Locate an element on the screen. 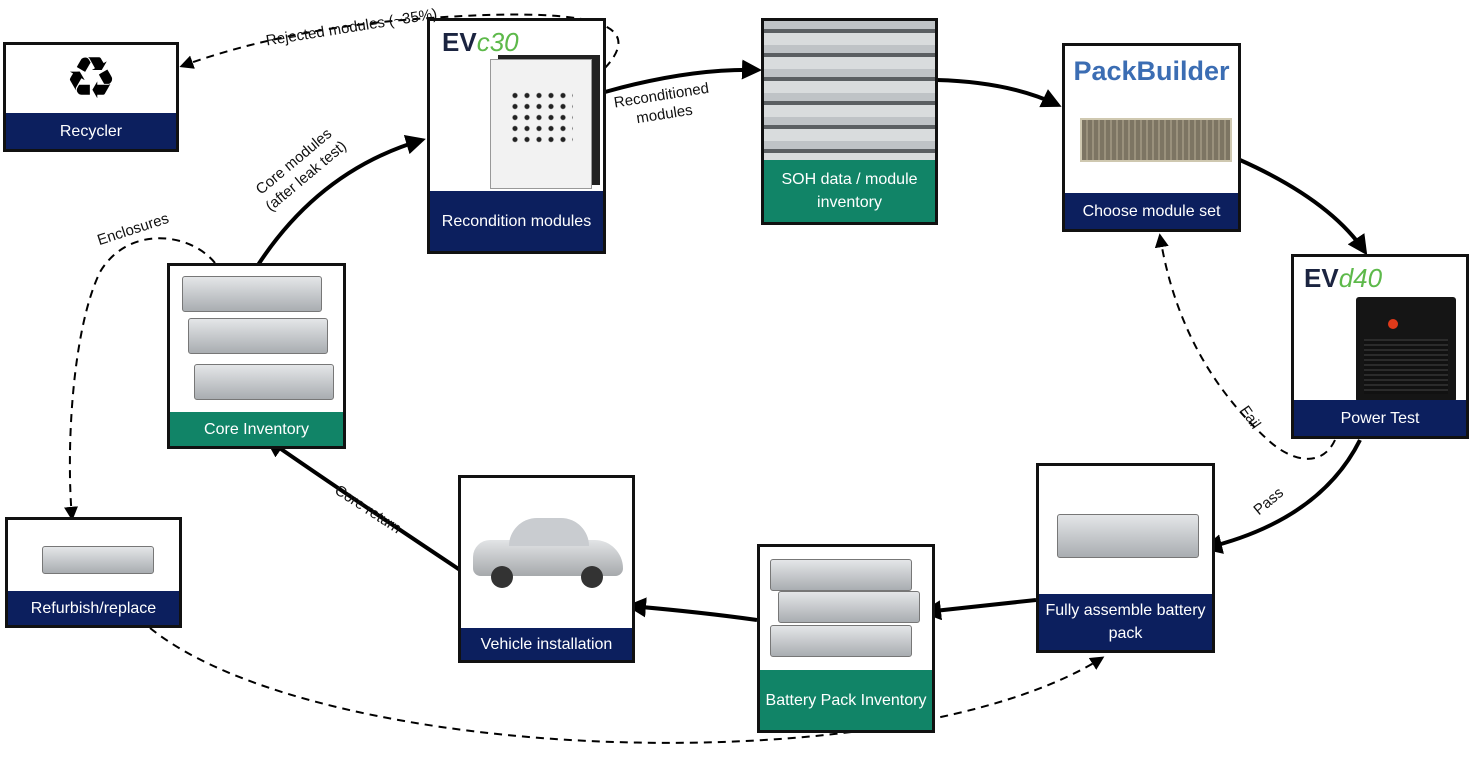 The image size is (1470, 763). enclosure-image is located at coordinates (93, 555).